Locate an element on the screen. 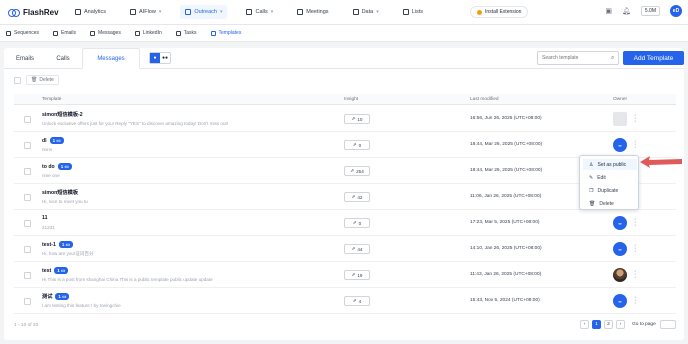  select-all-checkbox is located at coordinates (17, 80).